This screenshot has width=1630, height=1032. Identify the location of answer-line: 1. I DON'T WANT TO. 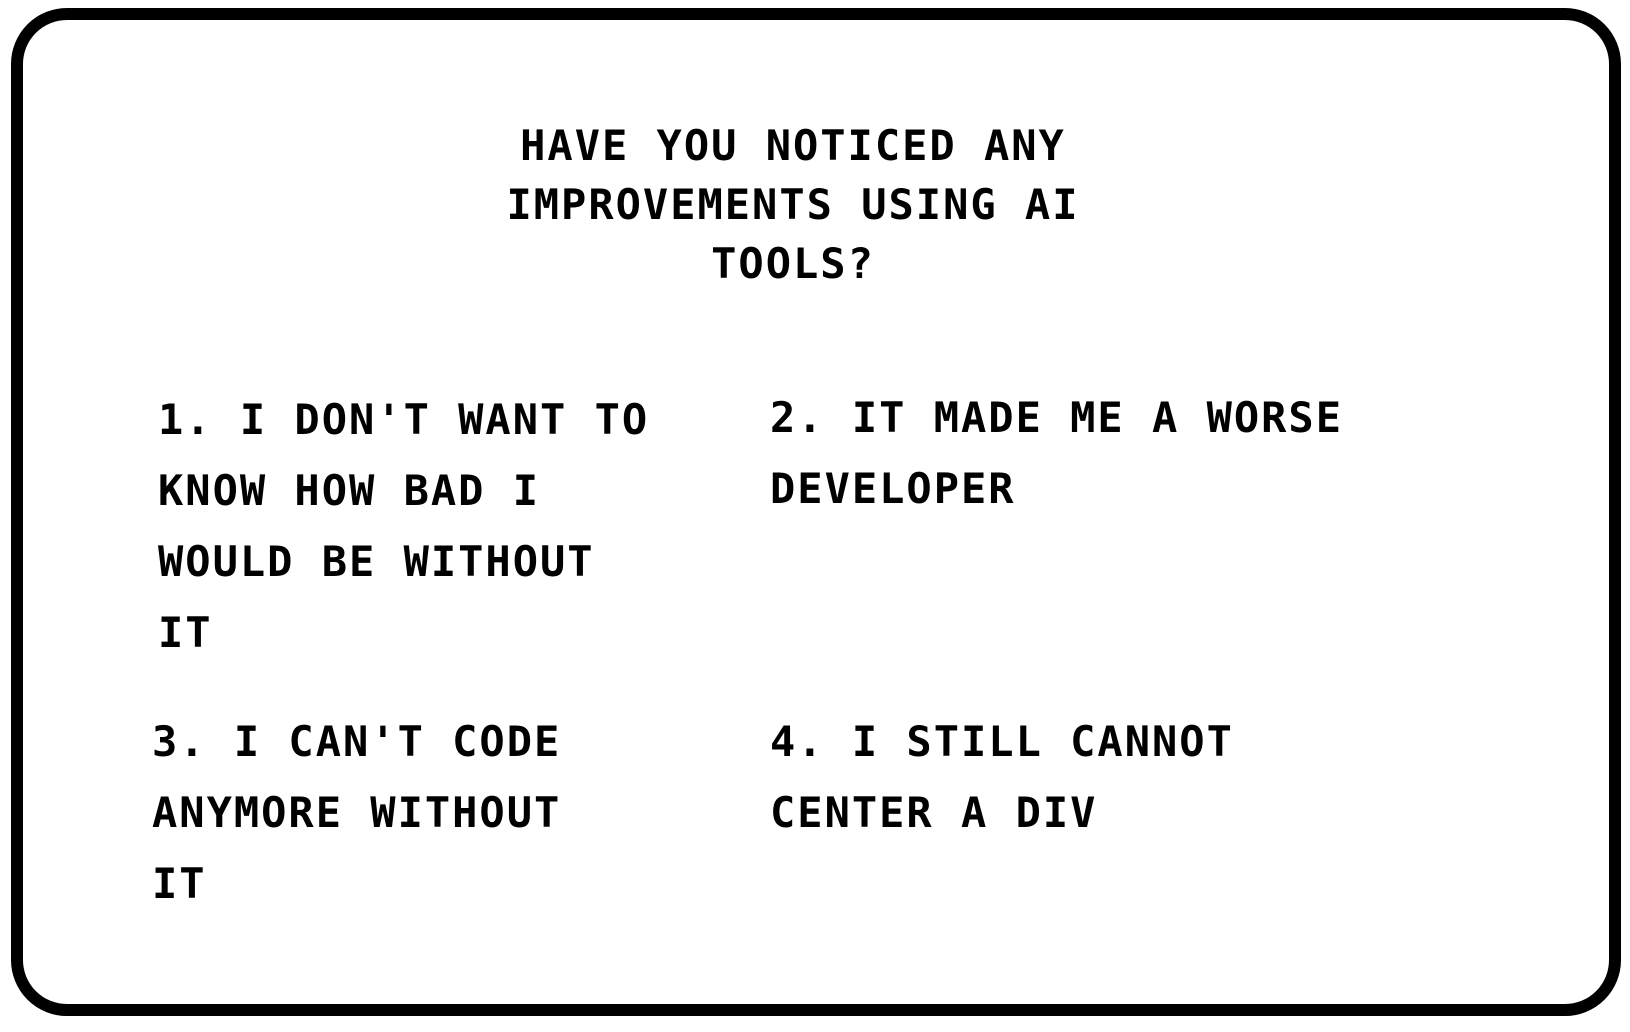
(404, 419).